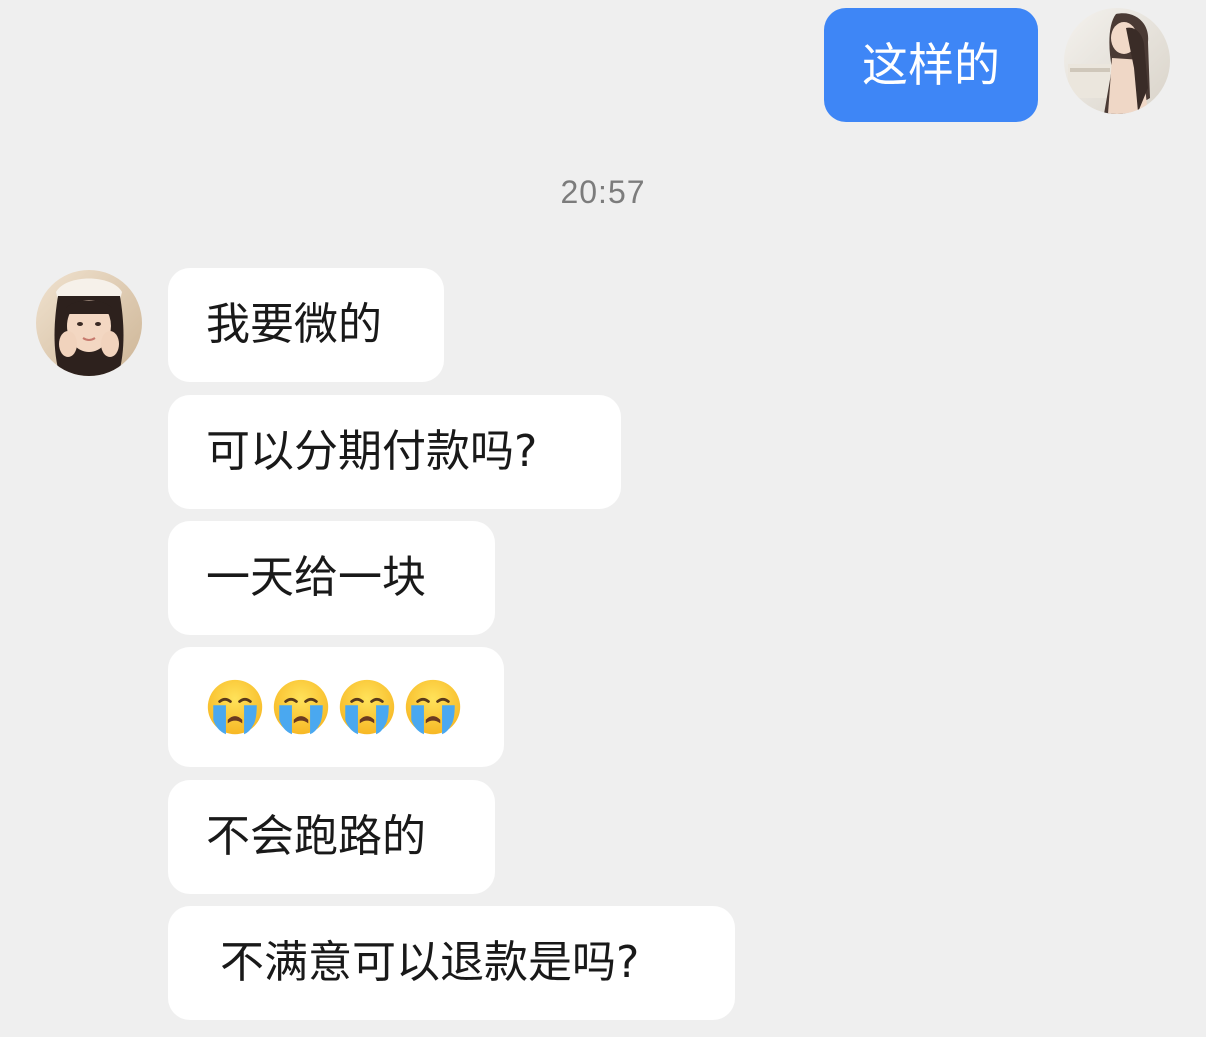 This screenshot has width=1206, height=1037. I want to click on message-timestamp: 20:57, so click(603, 192).